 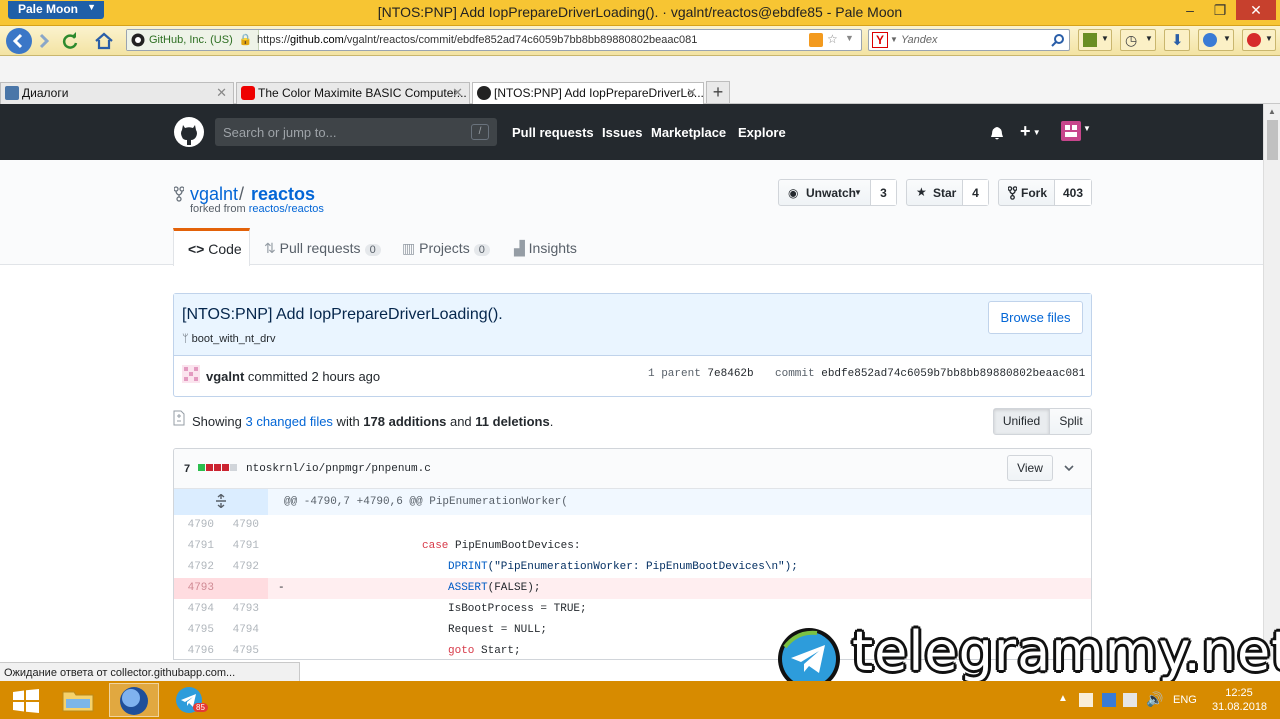 I want to click on github-logo-icon, so click(x=189, y=132).